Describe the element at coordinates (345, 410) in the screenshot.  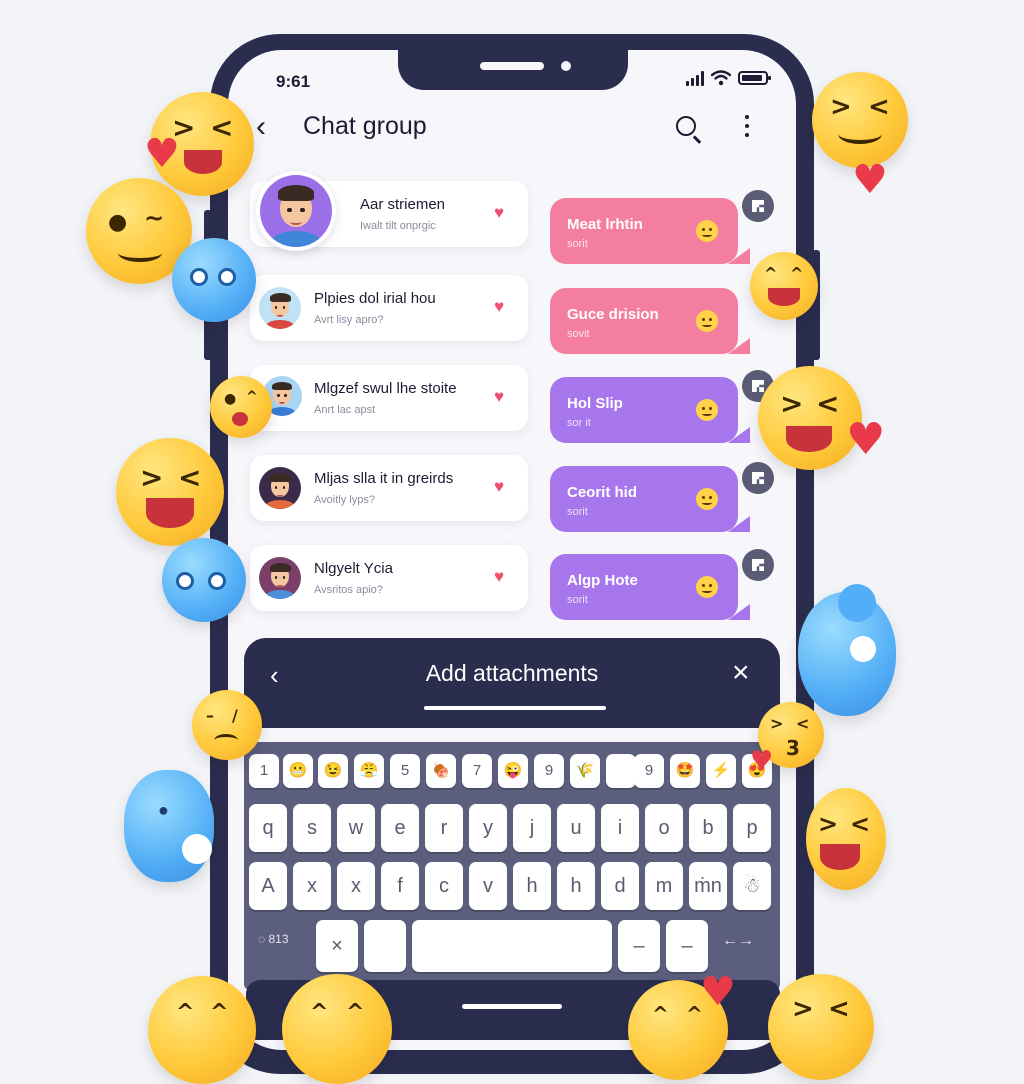
I see `chat-preview: Anrt lac apst` at that location.